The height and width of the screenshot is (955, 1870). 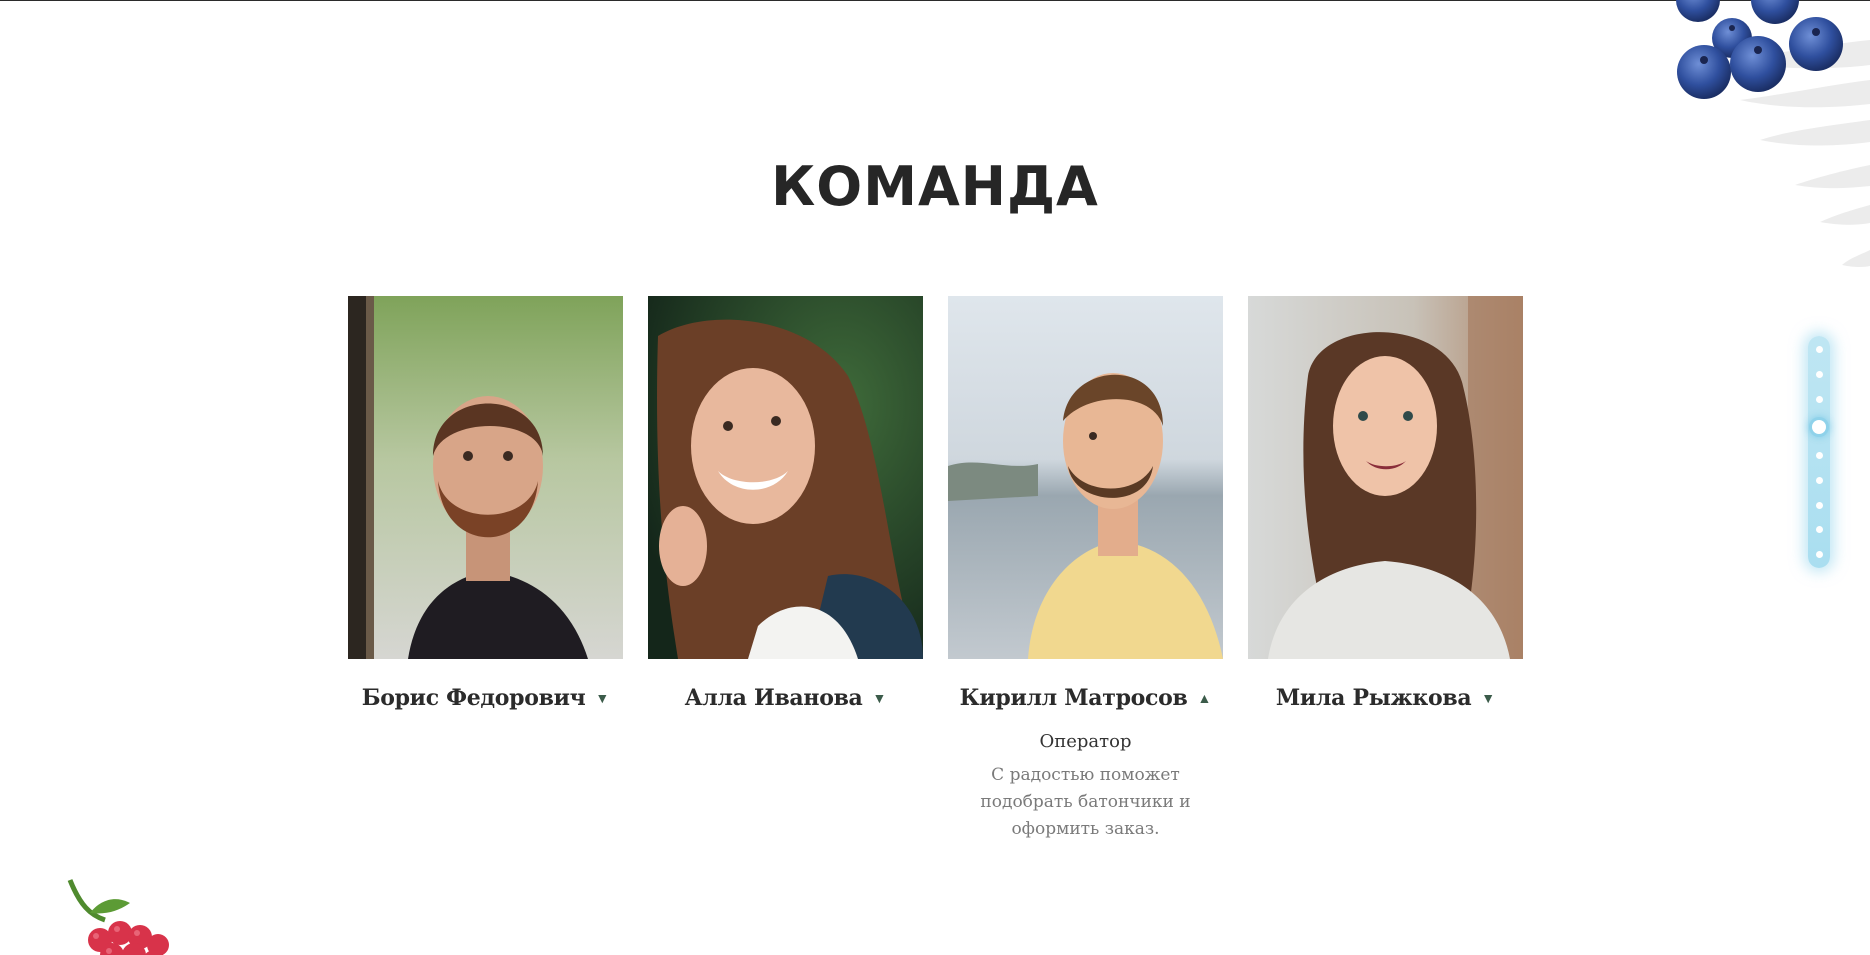 I want to click on member-name: Мила Рыжкова, so click(x=1373, y=698).